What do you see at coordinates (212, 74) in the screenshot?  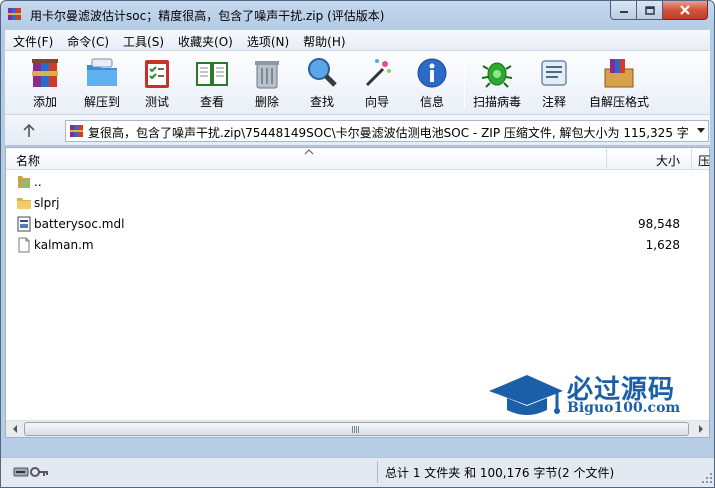 I see `view-book-icon` at bounding box center [212, 74].